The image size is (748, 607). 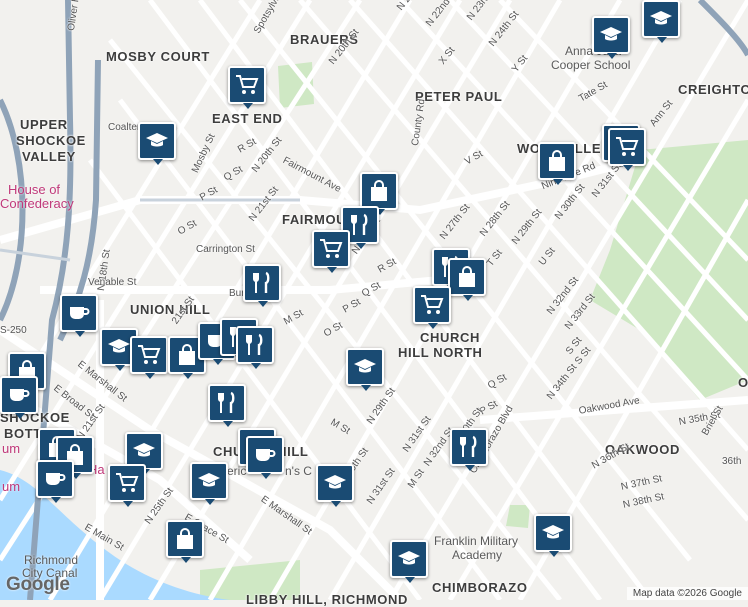 I want to click on street-label: Venable St, so click(x=112, y=282).